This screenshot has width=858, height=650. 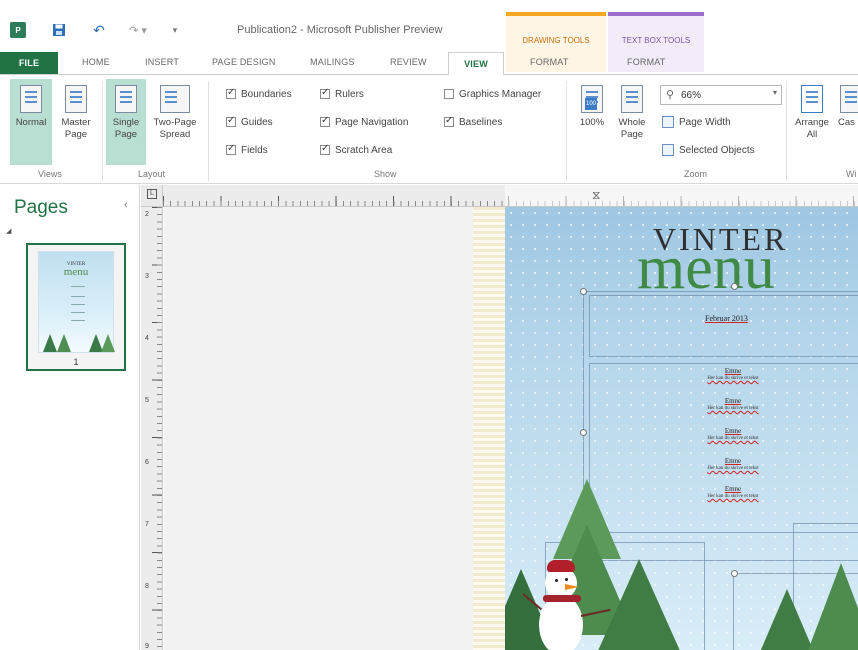 I want to click on scratch-area-checkbox: Scratch Area, so click(x=356, y=150).